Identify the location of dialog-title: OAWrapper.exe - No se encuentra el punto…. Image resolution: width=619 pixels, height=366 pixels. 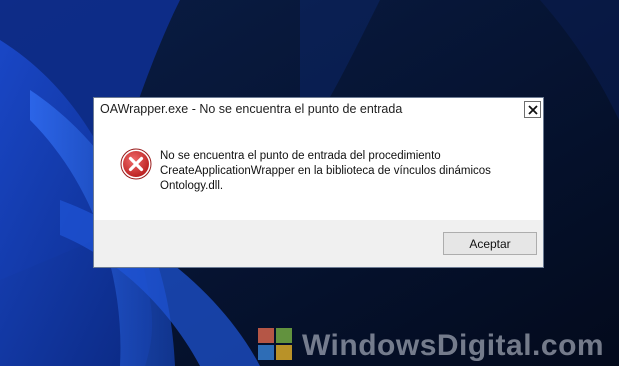
(251, 109).